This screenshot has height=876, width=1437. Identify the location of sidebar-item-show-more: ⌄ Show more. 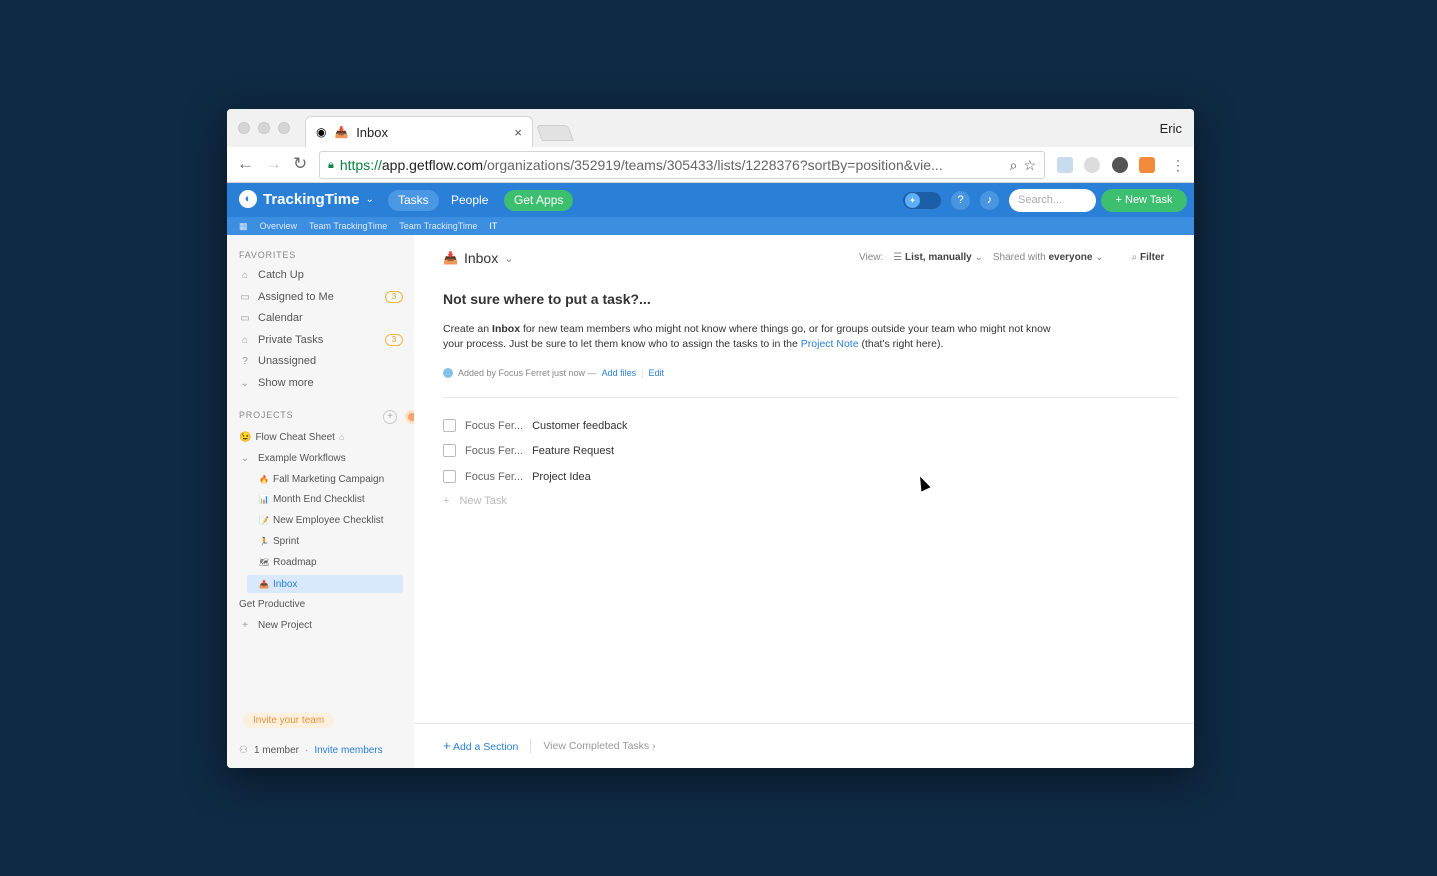
(321, 383).